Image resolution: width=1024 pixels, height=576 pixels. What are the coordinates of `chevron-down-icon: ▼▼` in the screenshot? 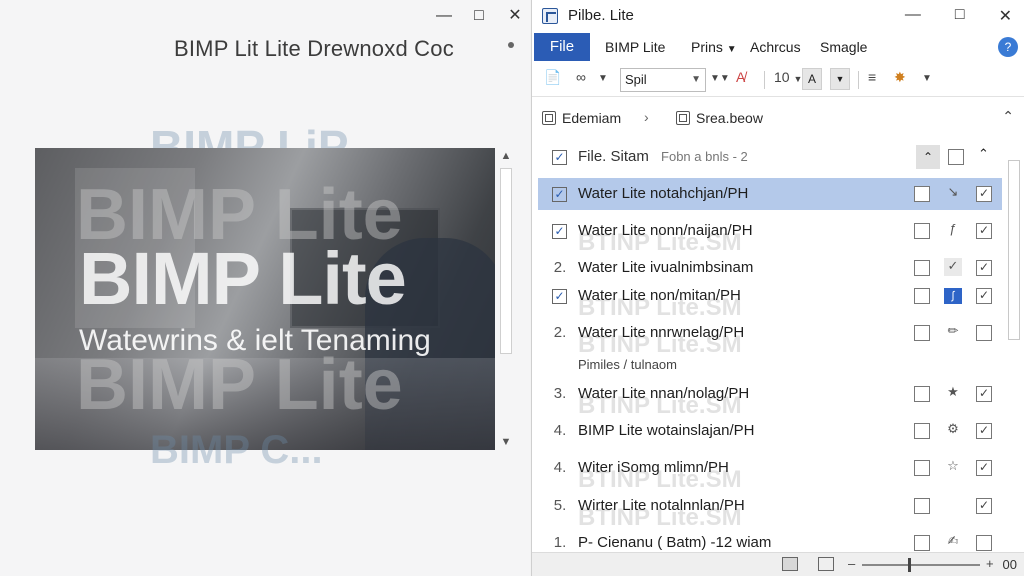 It's located at (720, 78).